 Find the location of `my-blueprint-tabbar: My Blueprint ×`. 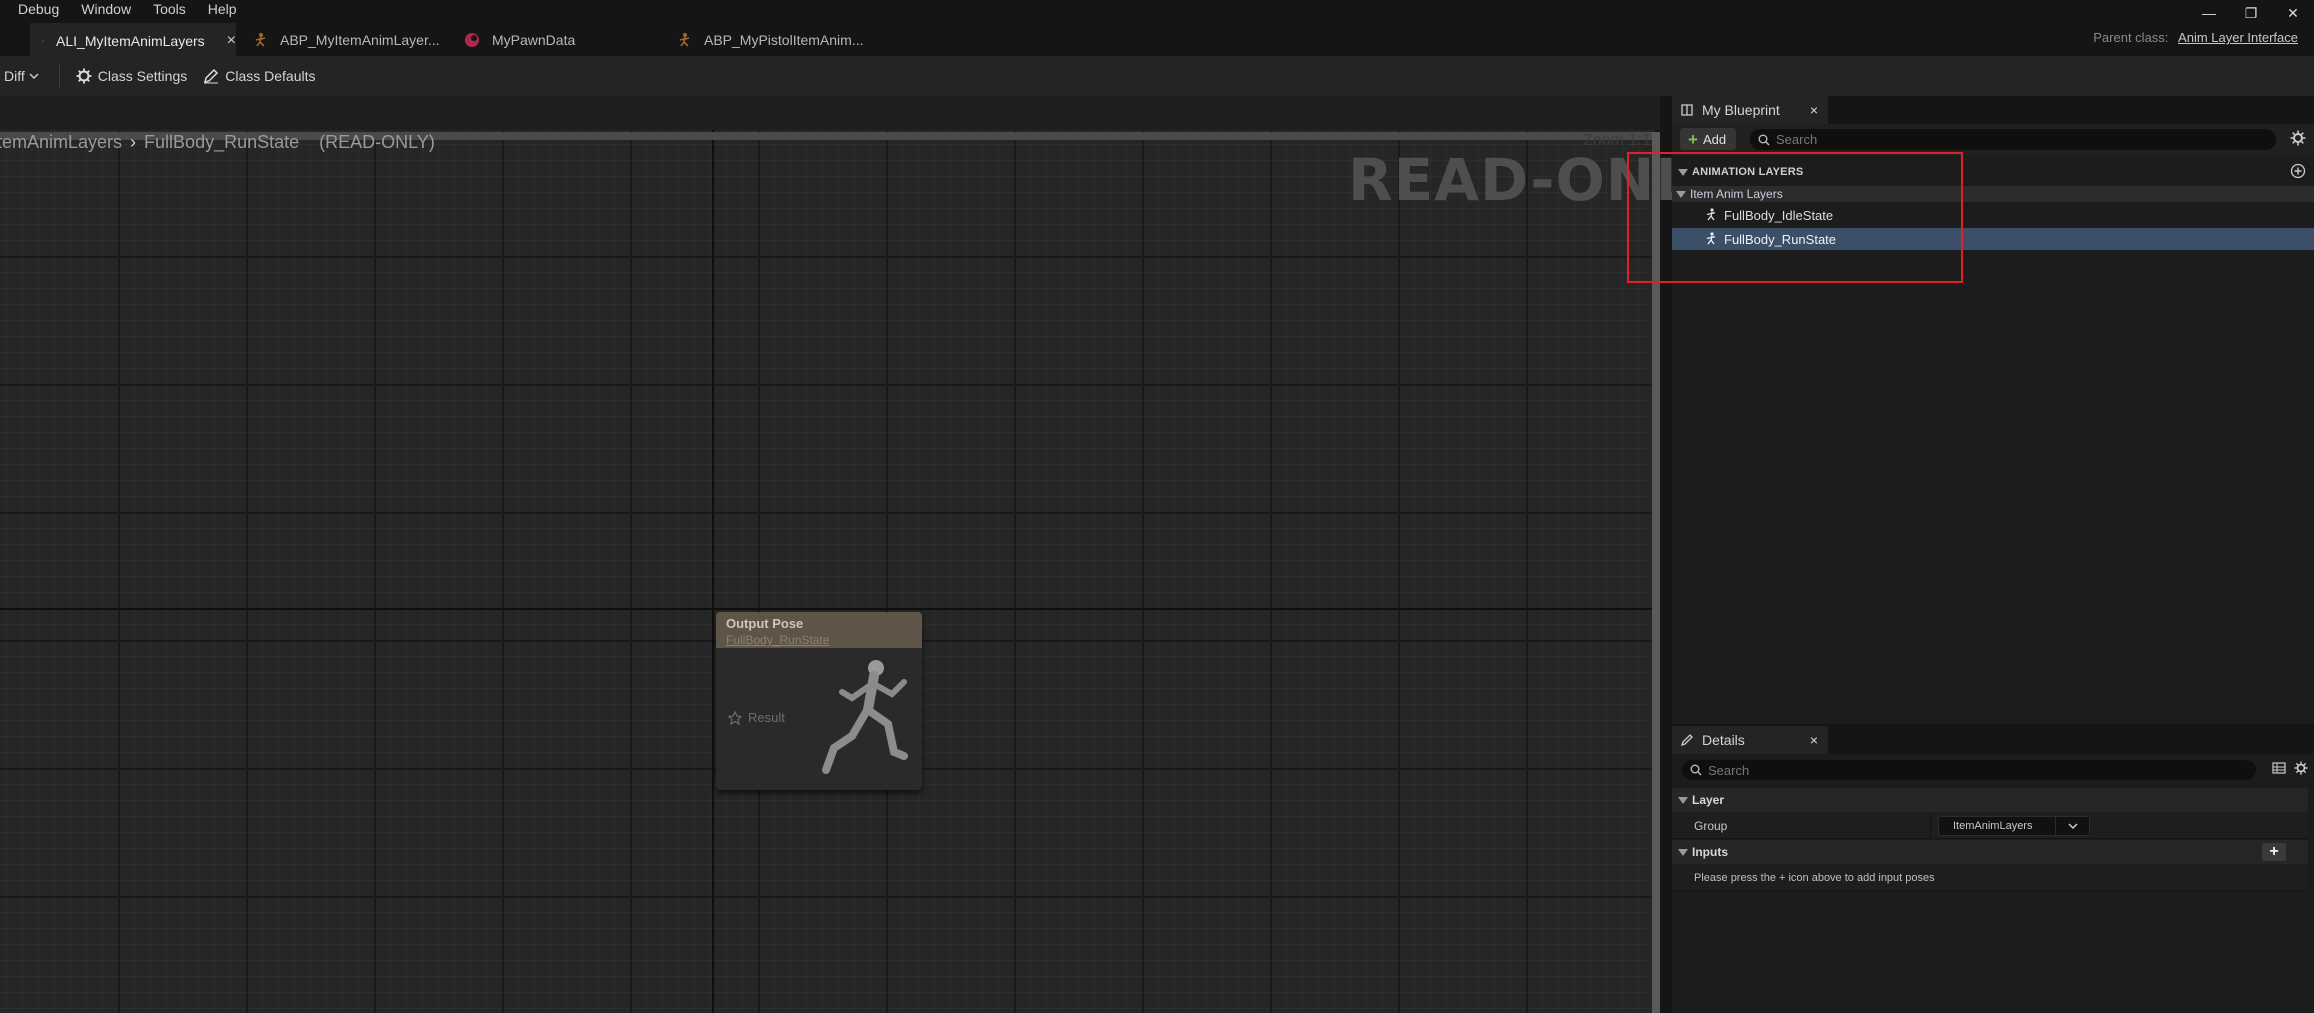

my-blueprint-tabbar: My Blueprint × is located at coordinates (1993, 110).